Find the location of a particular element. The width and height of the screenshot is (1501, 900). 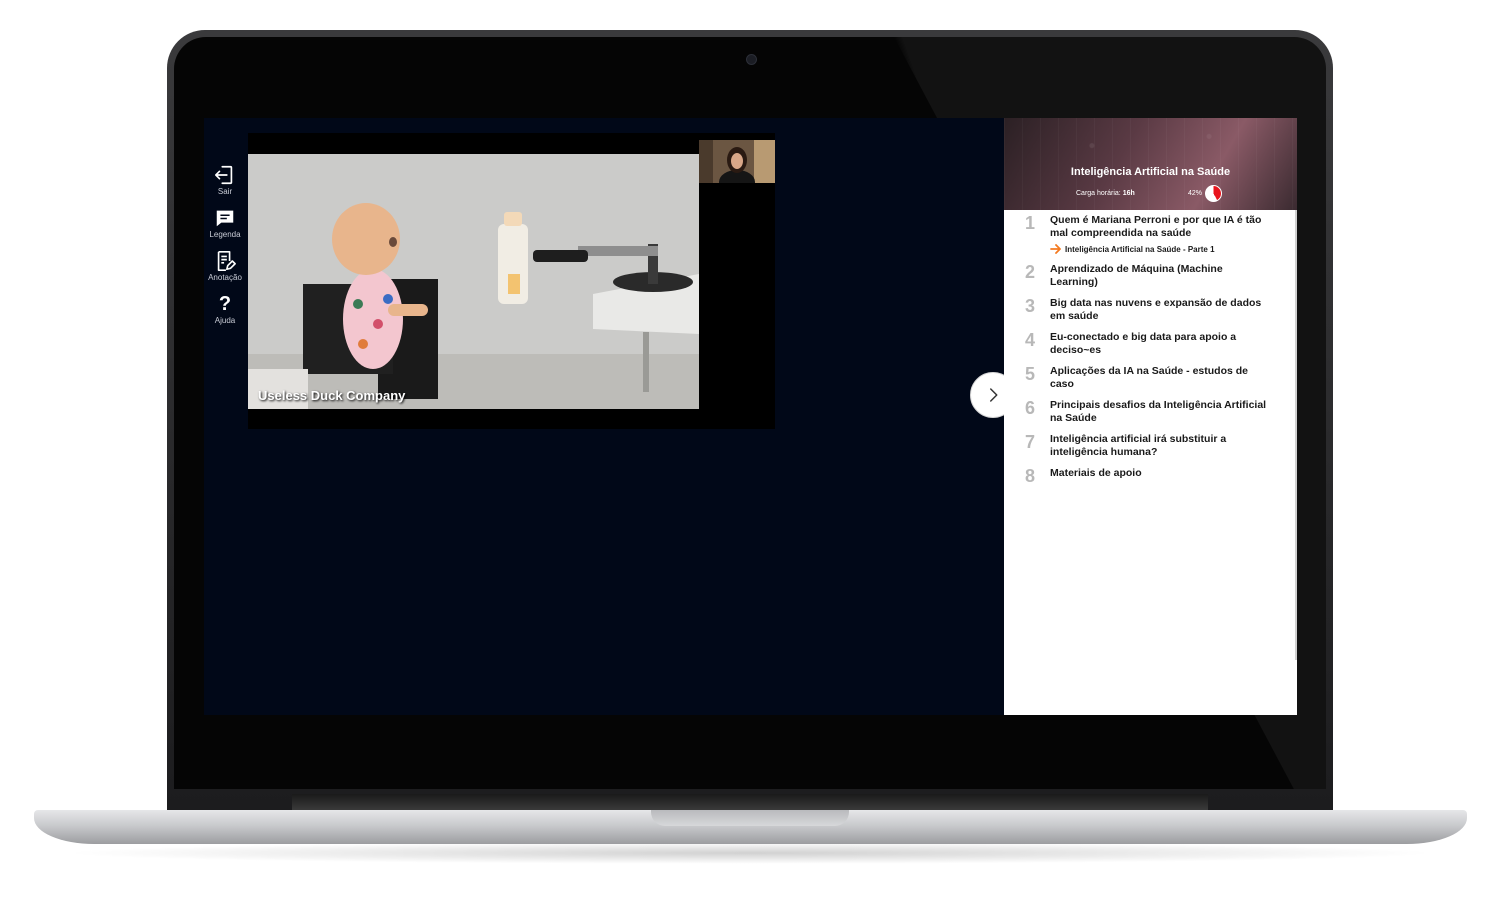

help-label: Ajuda is located at coordinates (225, 320).